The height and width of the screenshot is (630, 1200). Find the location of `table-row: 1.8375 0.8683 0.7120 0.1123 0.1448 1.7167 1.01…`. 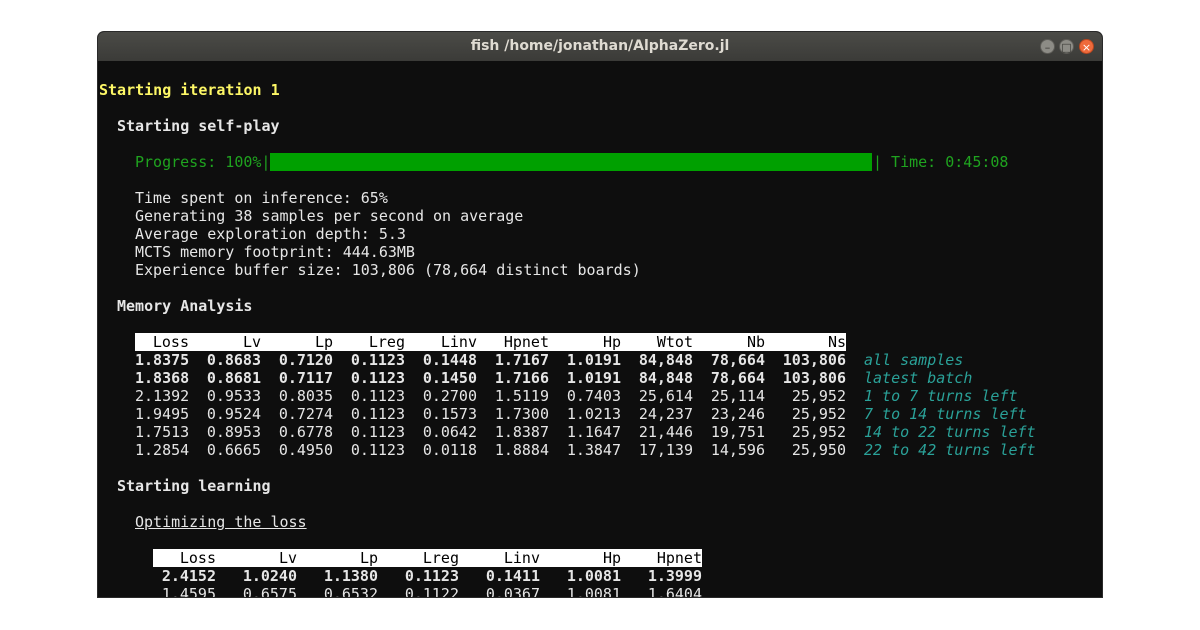

table-row: 1.8375 0.8683 0.7120 0.1123 0.1448 1.7167 1.01… is located at coordinates (585, 360).